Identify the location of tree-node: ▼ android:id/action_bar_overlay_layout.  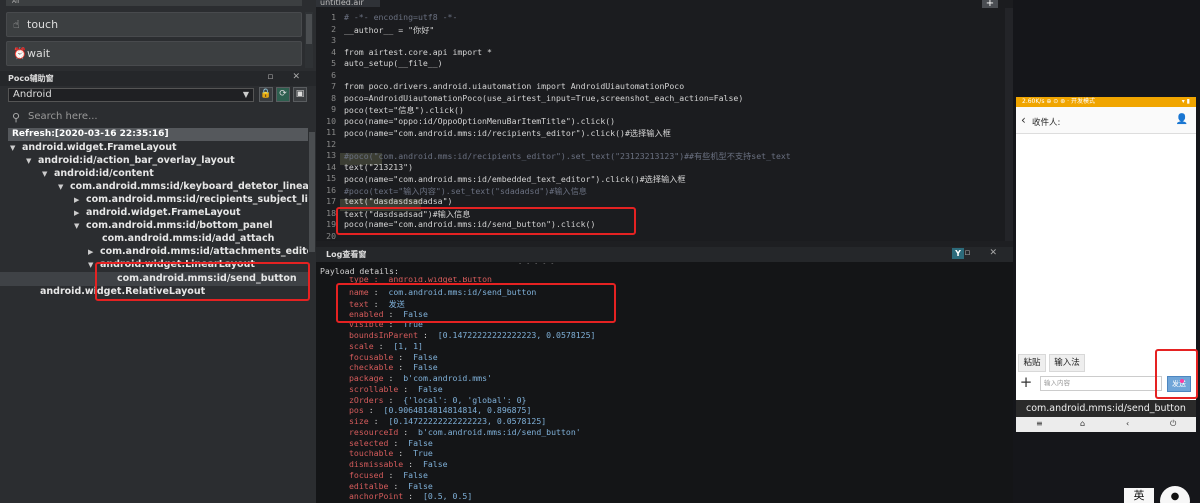
(130, 160).